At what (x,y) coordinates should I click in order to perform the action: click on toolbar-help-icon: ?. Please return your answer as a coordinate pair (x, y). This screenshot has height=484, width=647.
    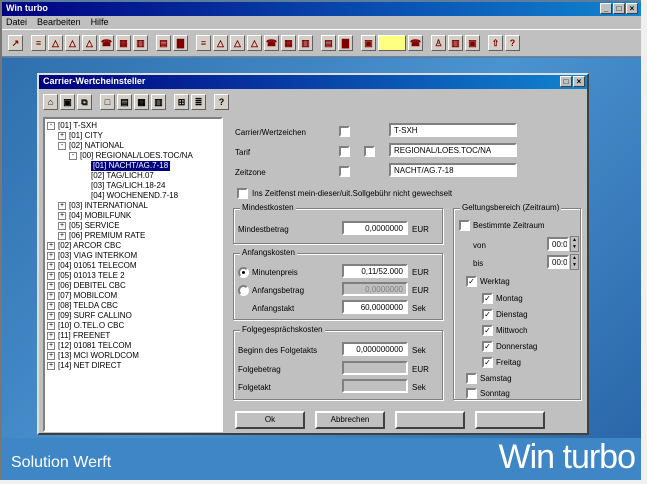
    Looking at the image, I should click on (512, 43).